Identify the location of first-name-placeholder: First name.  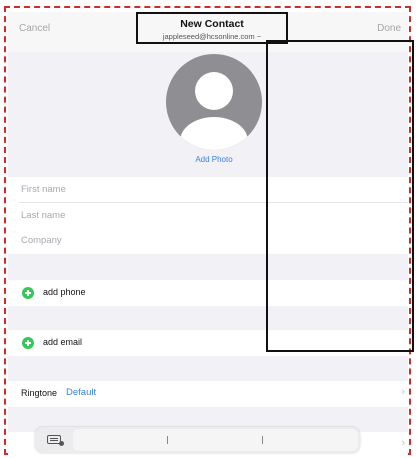
(43, 189).